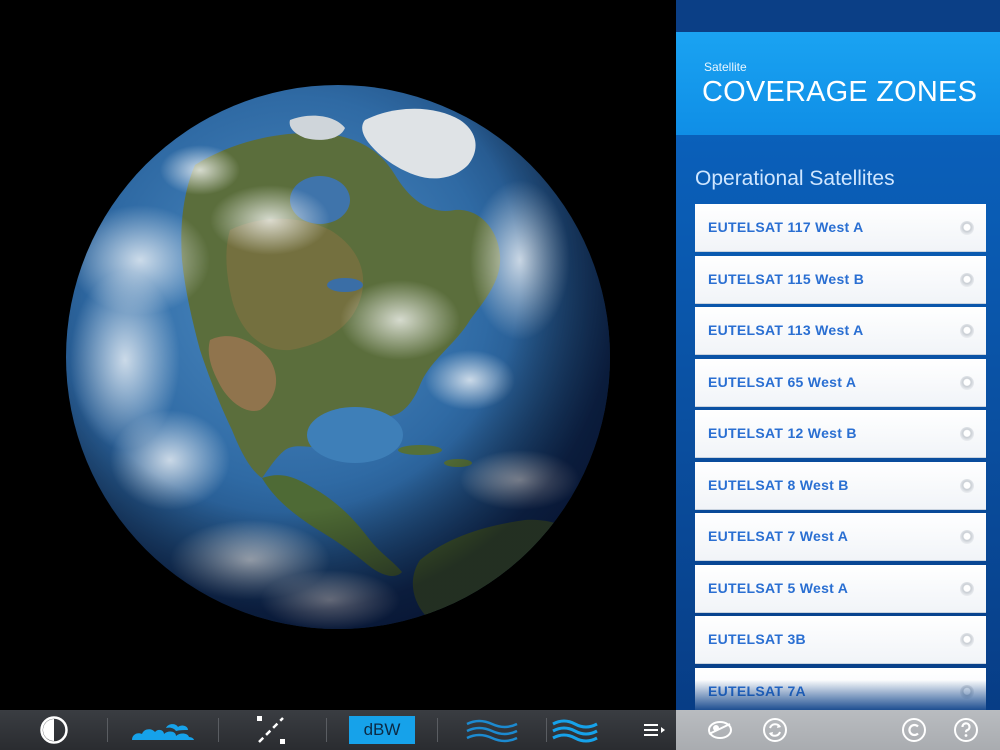  I want to click on help-button, so click(966, 730).